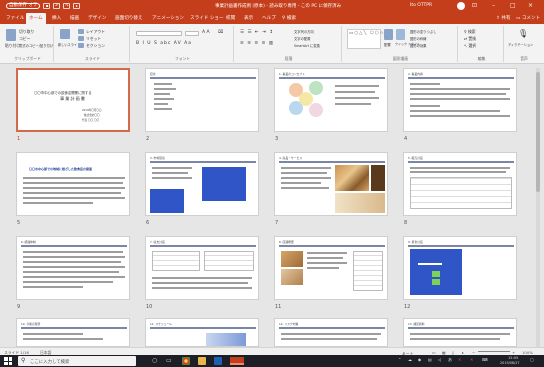 The width and height of the screenshot is (544, 367). I want to click on present-icon: ▸, so click(77, 6).